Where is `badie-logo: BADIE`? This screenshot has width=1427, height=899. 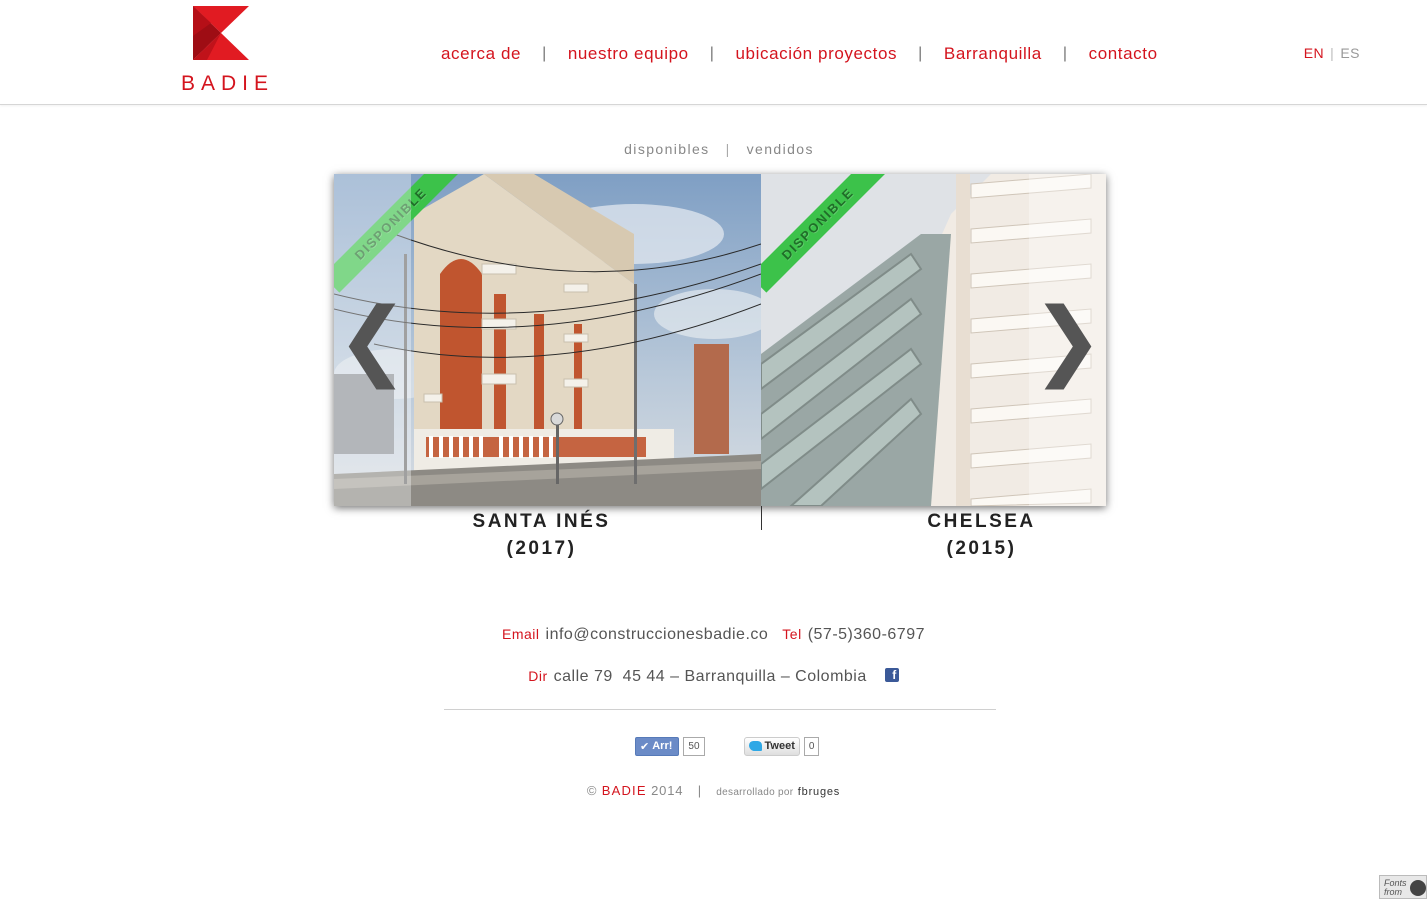
badie-logo: BADIE is located at coordinates (224, 50).